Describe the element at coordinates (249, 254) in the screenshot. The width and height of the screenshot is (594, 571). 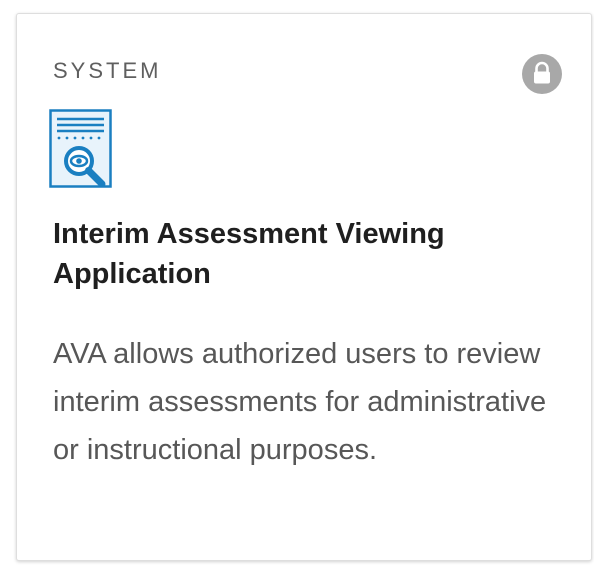
I see `card-title: Interim Assessment Viewing Application` at that location.